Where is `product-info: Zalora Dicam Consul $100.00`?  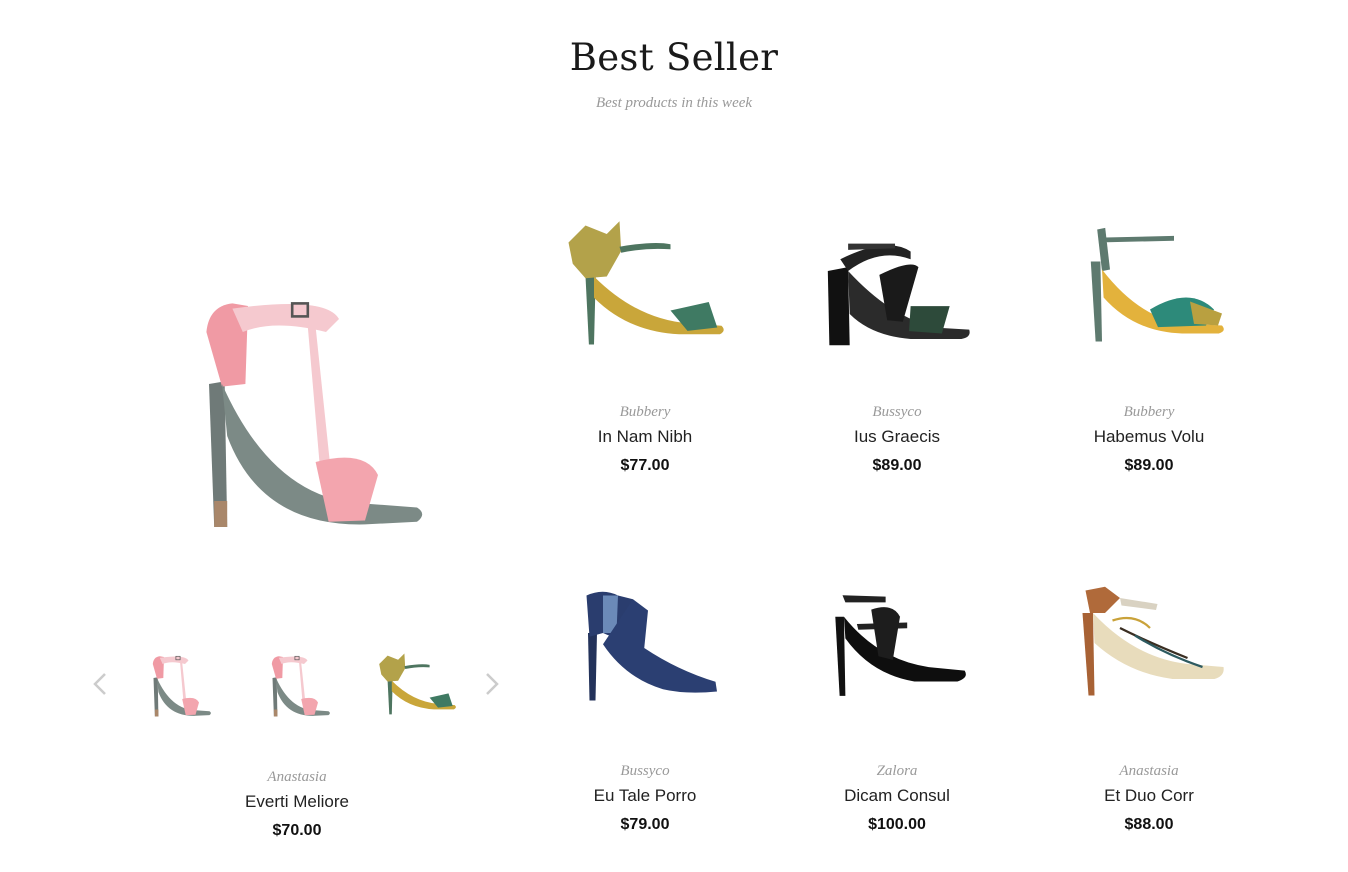 product-info: Zalora Dicam Consul $100.00 is located at coordinates (897, 798).